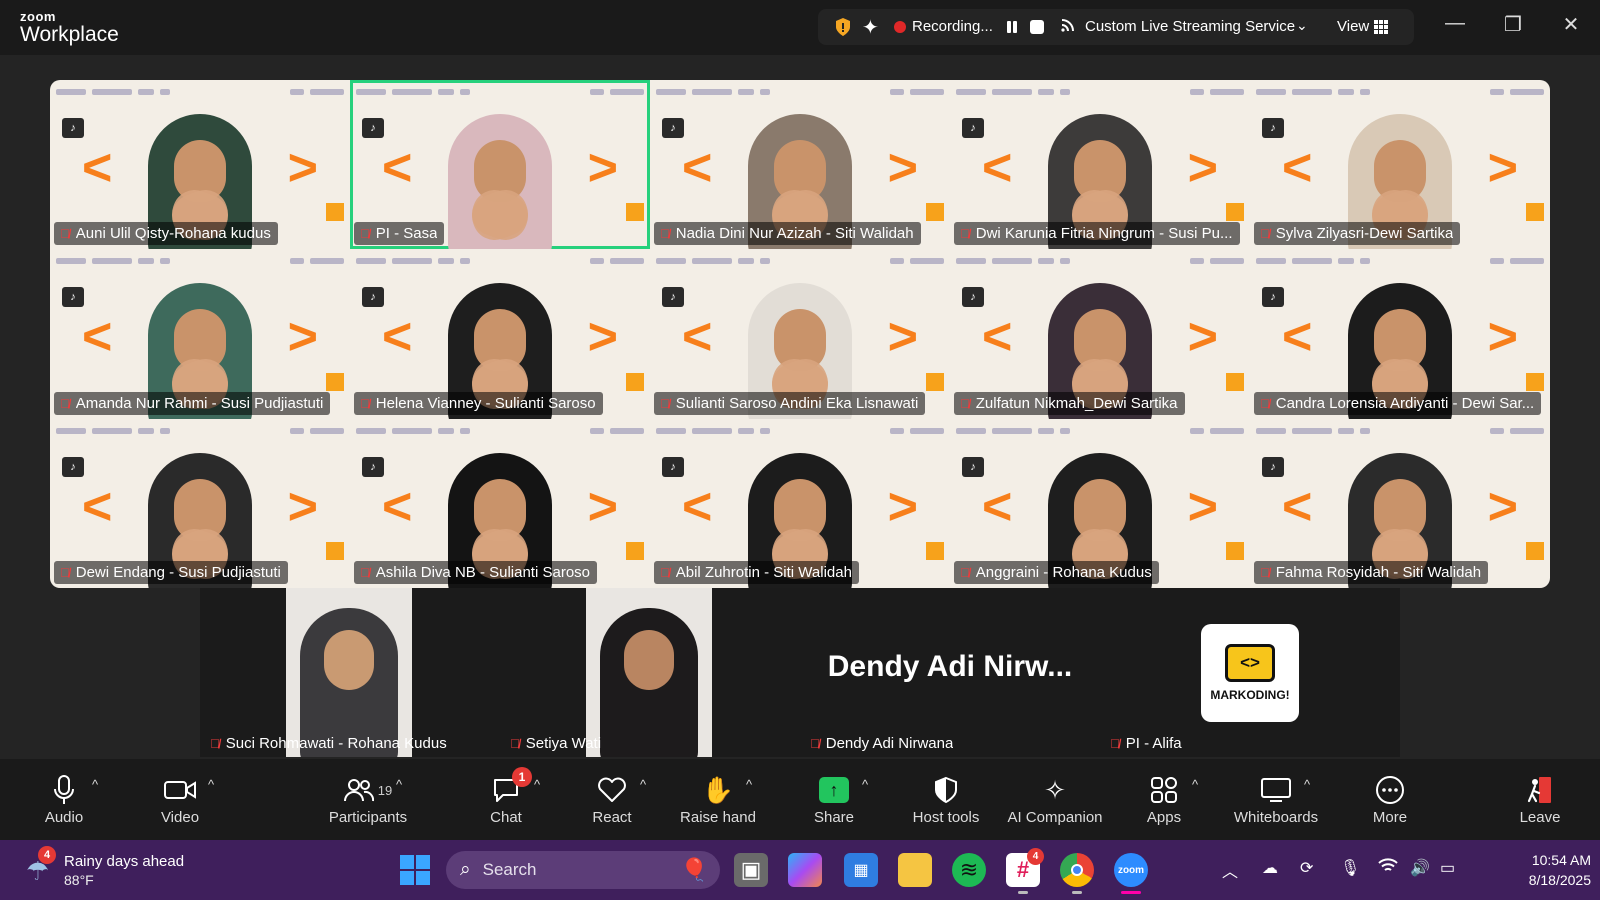 Image resolution: width=1600 pixels, height=900 pixels. Describe the element at coordinates (1400, 165) in the screenshot. I see `participant-tile: ♪ < > 🎙̸ Sylva Zilyasri-Dewi Sartika` at that location.